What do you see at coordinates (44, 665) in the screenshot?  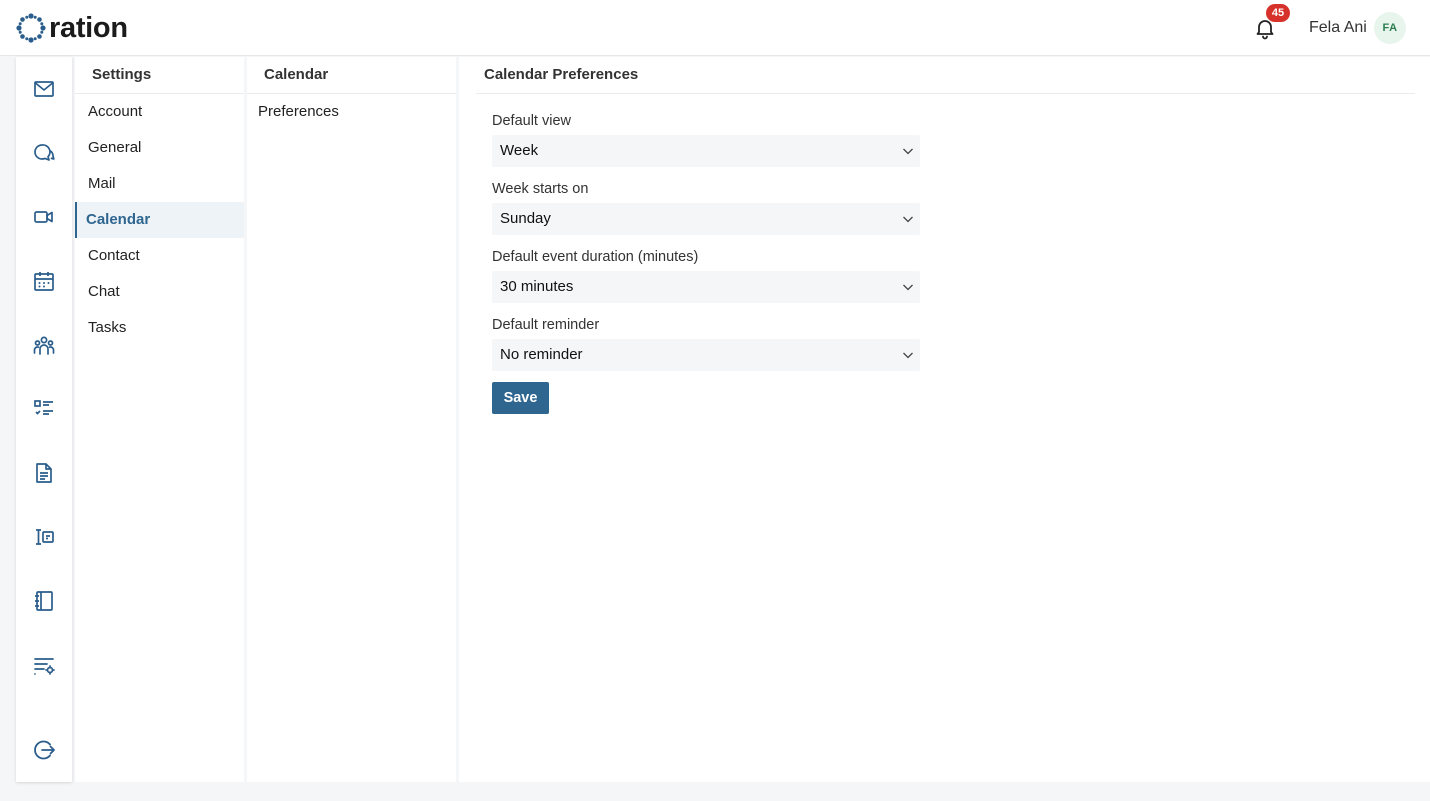 I see `settings-list-icon` at bounding box center [44, 665].